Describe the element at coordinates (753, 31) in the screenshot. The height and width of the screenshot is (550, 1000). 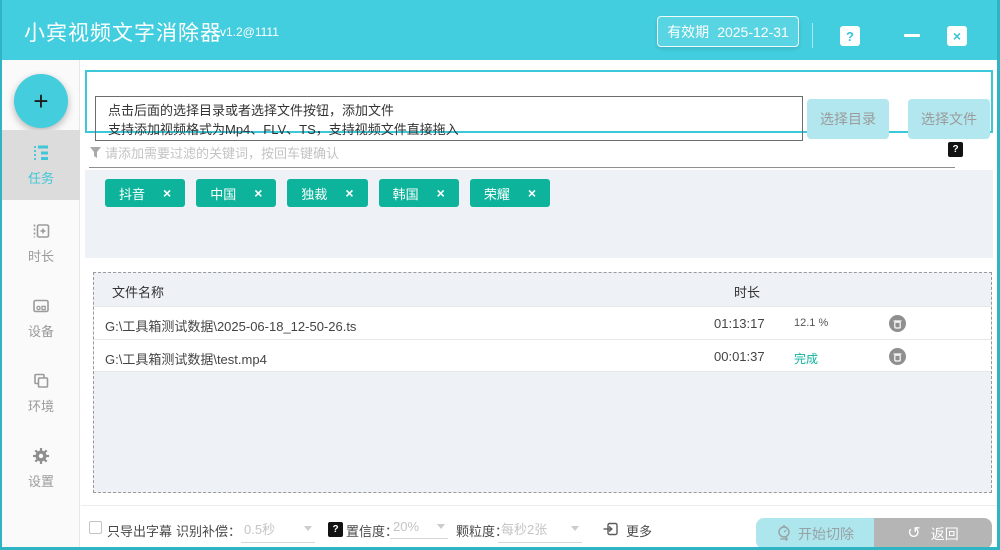
I see `validity-date: 2025-12-31` at that location.